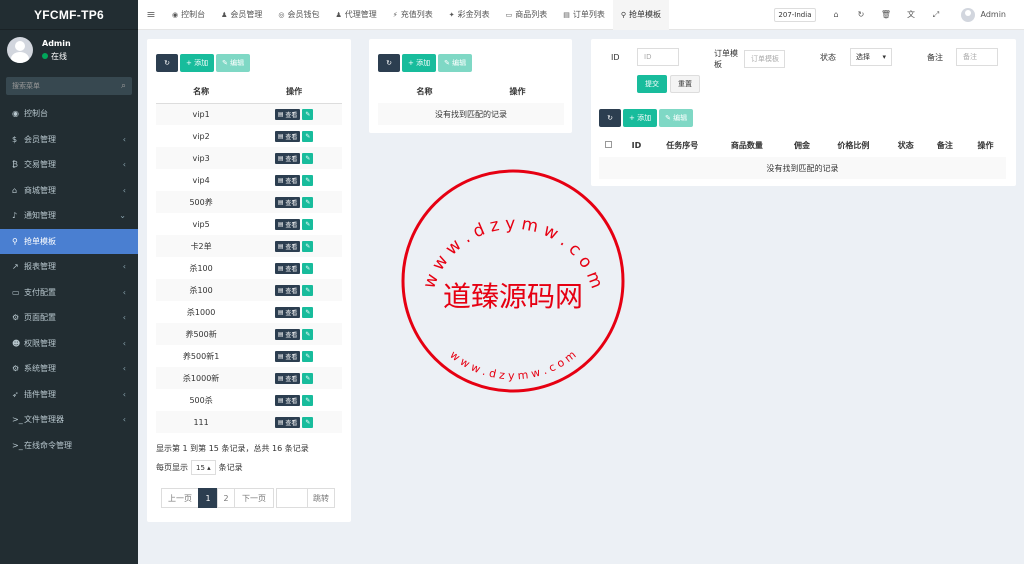 The width and height of the screenshot is (1024, 564). What do you see at coordinates (936, 15) in the screenshot?
I see `fullscreen-icon: ⤢` at bounding box center [936, 15].